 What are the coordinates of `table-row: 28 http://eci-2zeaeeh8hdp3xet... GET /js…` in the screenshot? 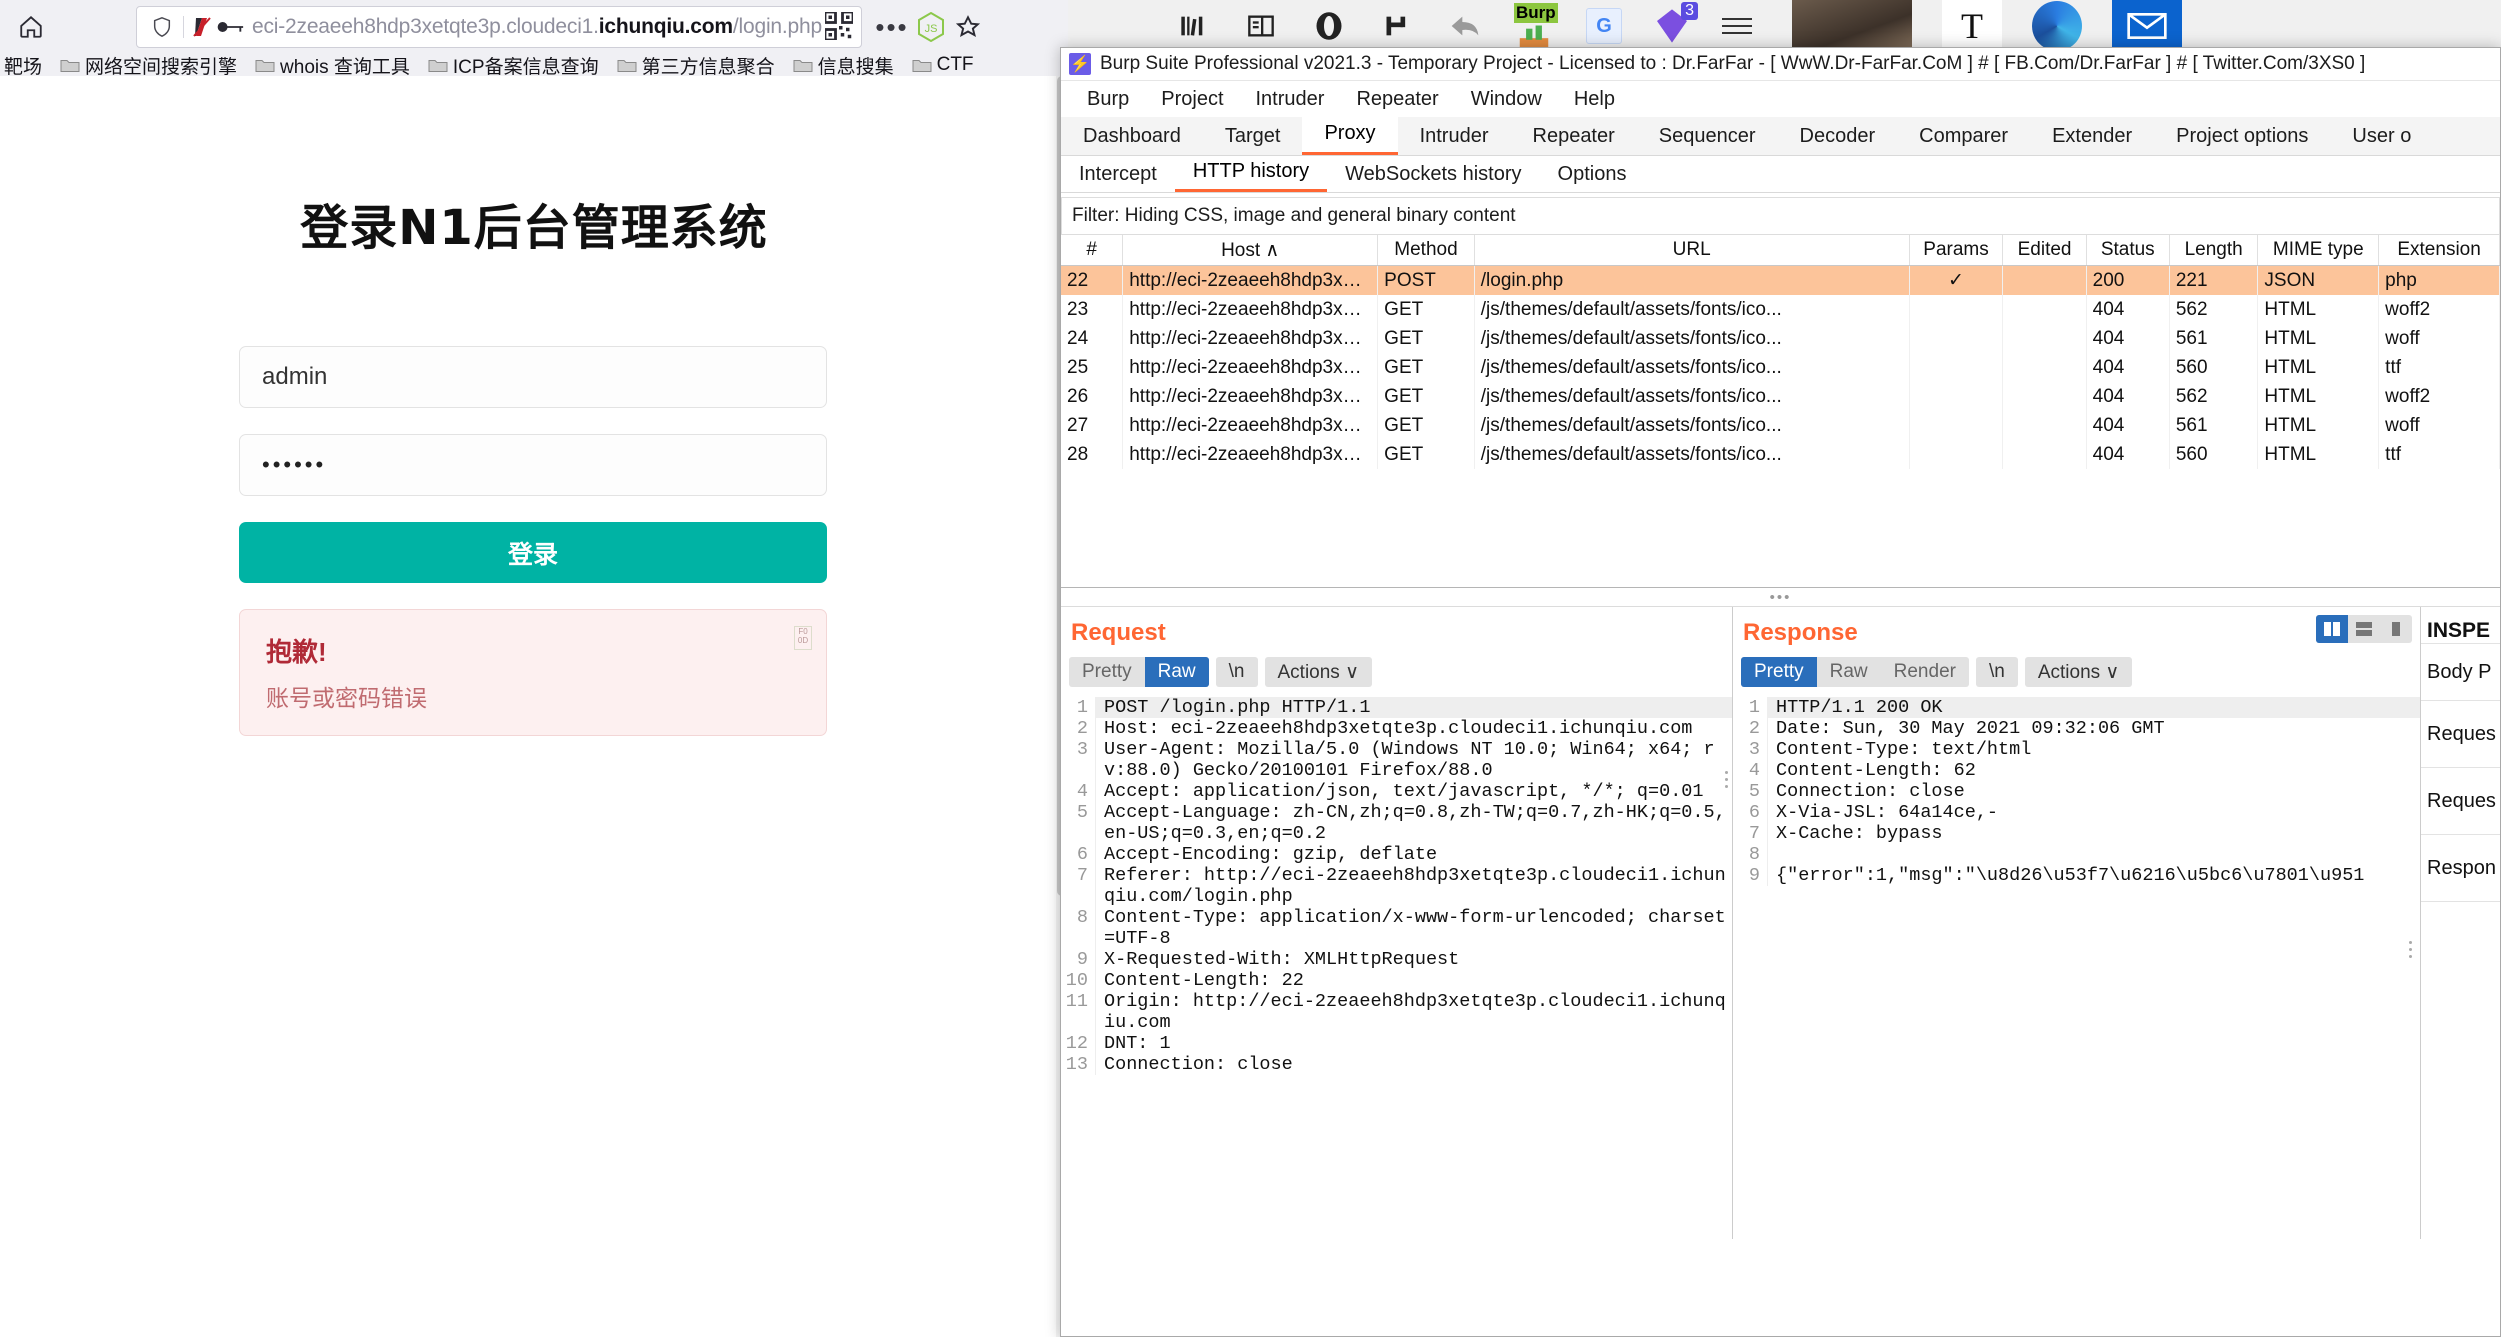 It's located at (1780, 454).